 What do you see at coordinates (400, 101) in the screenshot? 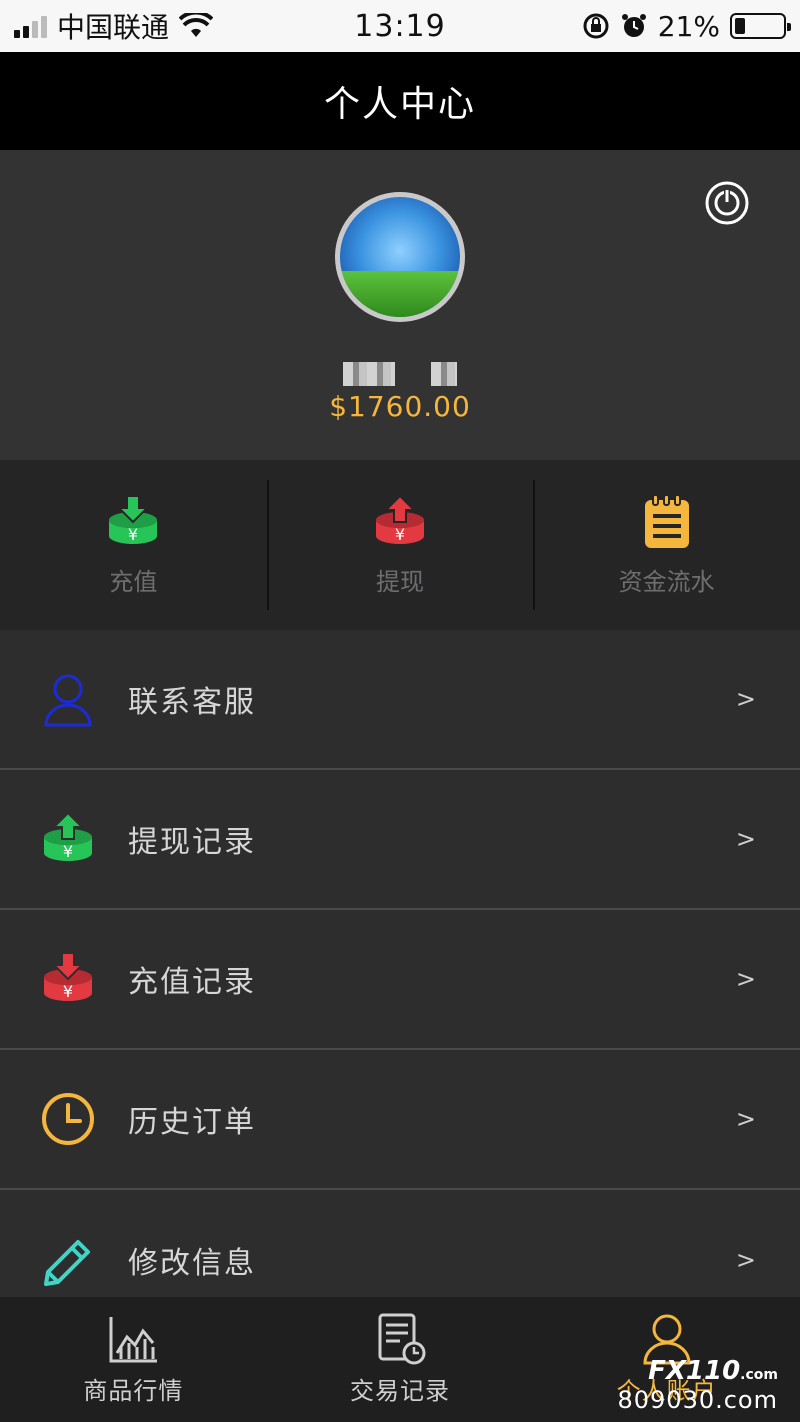
I see `page-title: 个人中心` at bounding box center [400, 101].